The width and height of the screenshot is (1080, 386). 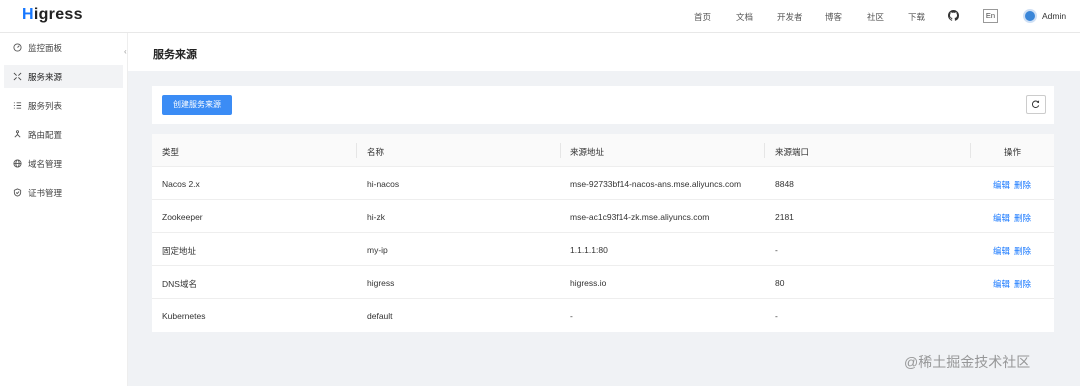 What do you see at coordinates (953, 15) in the screenshot?
I see `github-icon` at bounding box center [953, 15].